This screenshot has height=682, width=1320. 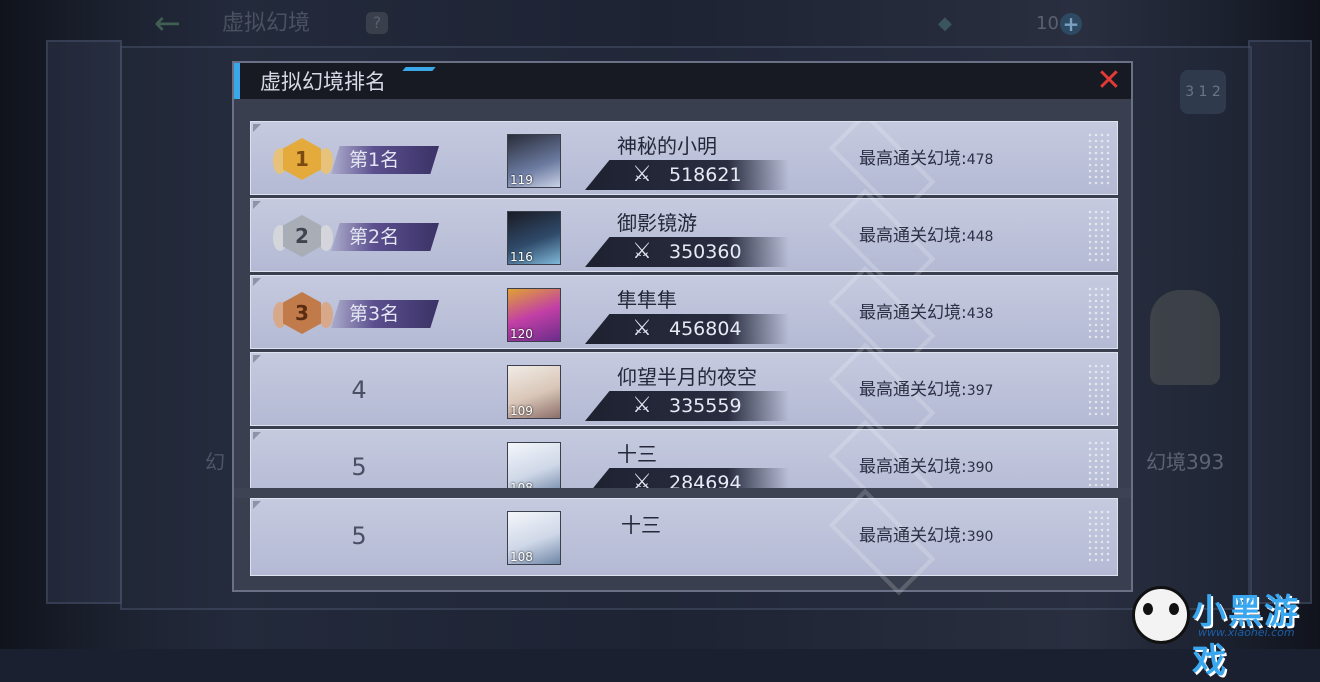 I want to click on power-value: 350360, so click(x=705, y=252).